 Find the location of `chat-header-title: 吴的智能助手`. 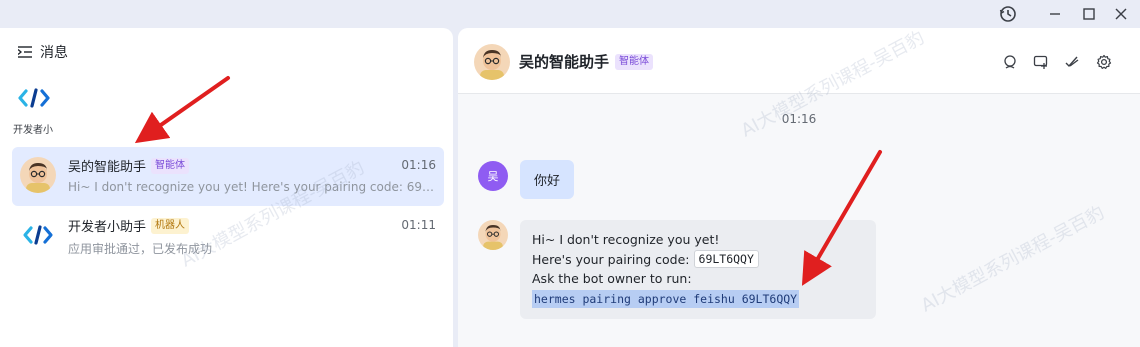

chat-header-title: 吴的智能助手 is located at coordinates (564, 62).